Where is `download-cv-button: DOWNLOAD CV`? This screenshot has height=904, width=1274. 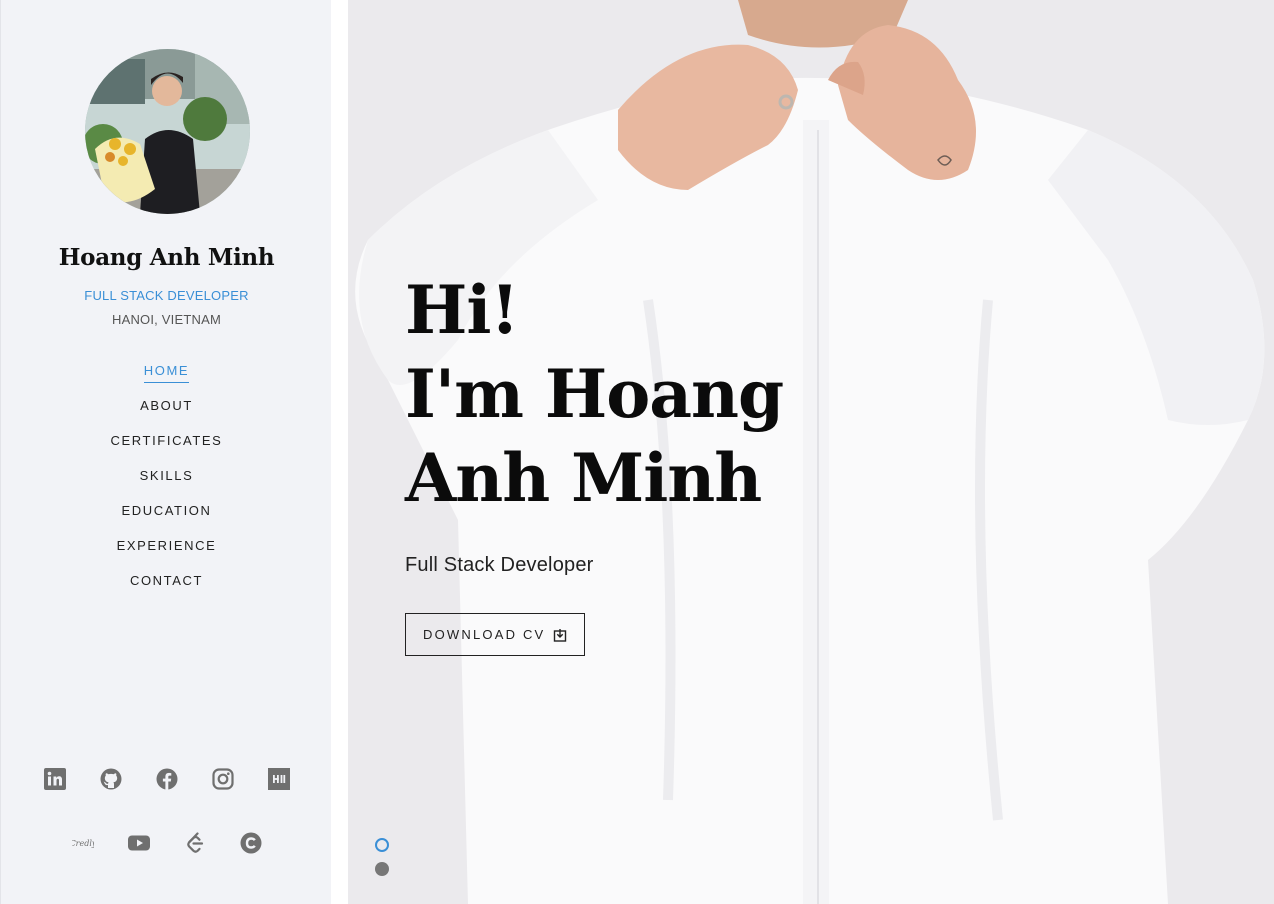 download-cv-button: DOWNLOAD CV is located at coordinates (495, 634).